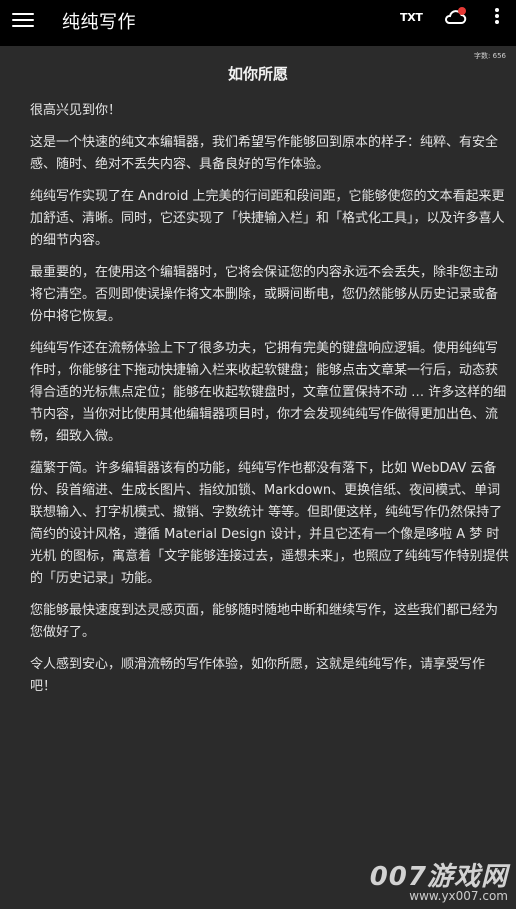  What do you see at coordinates (411, 17) in the screenshot?
I see `export-txt-button: TXT` at bounding box center [411, 17].